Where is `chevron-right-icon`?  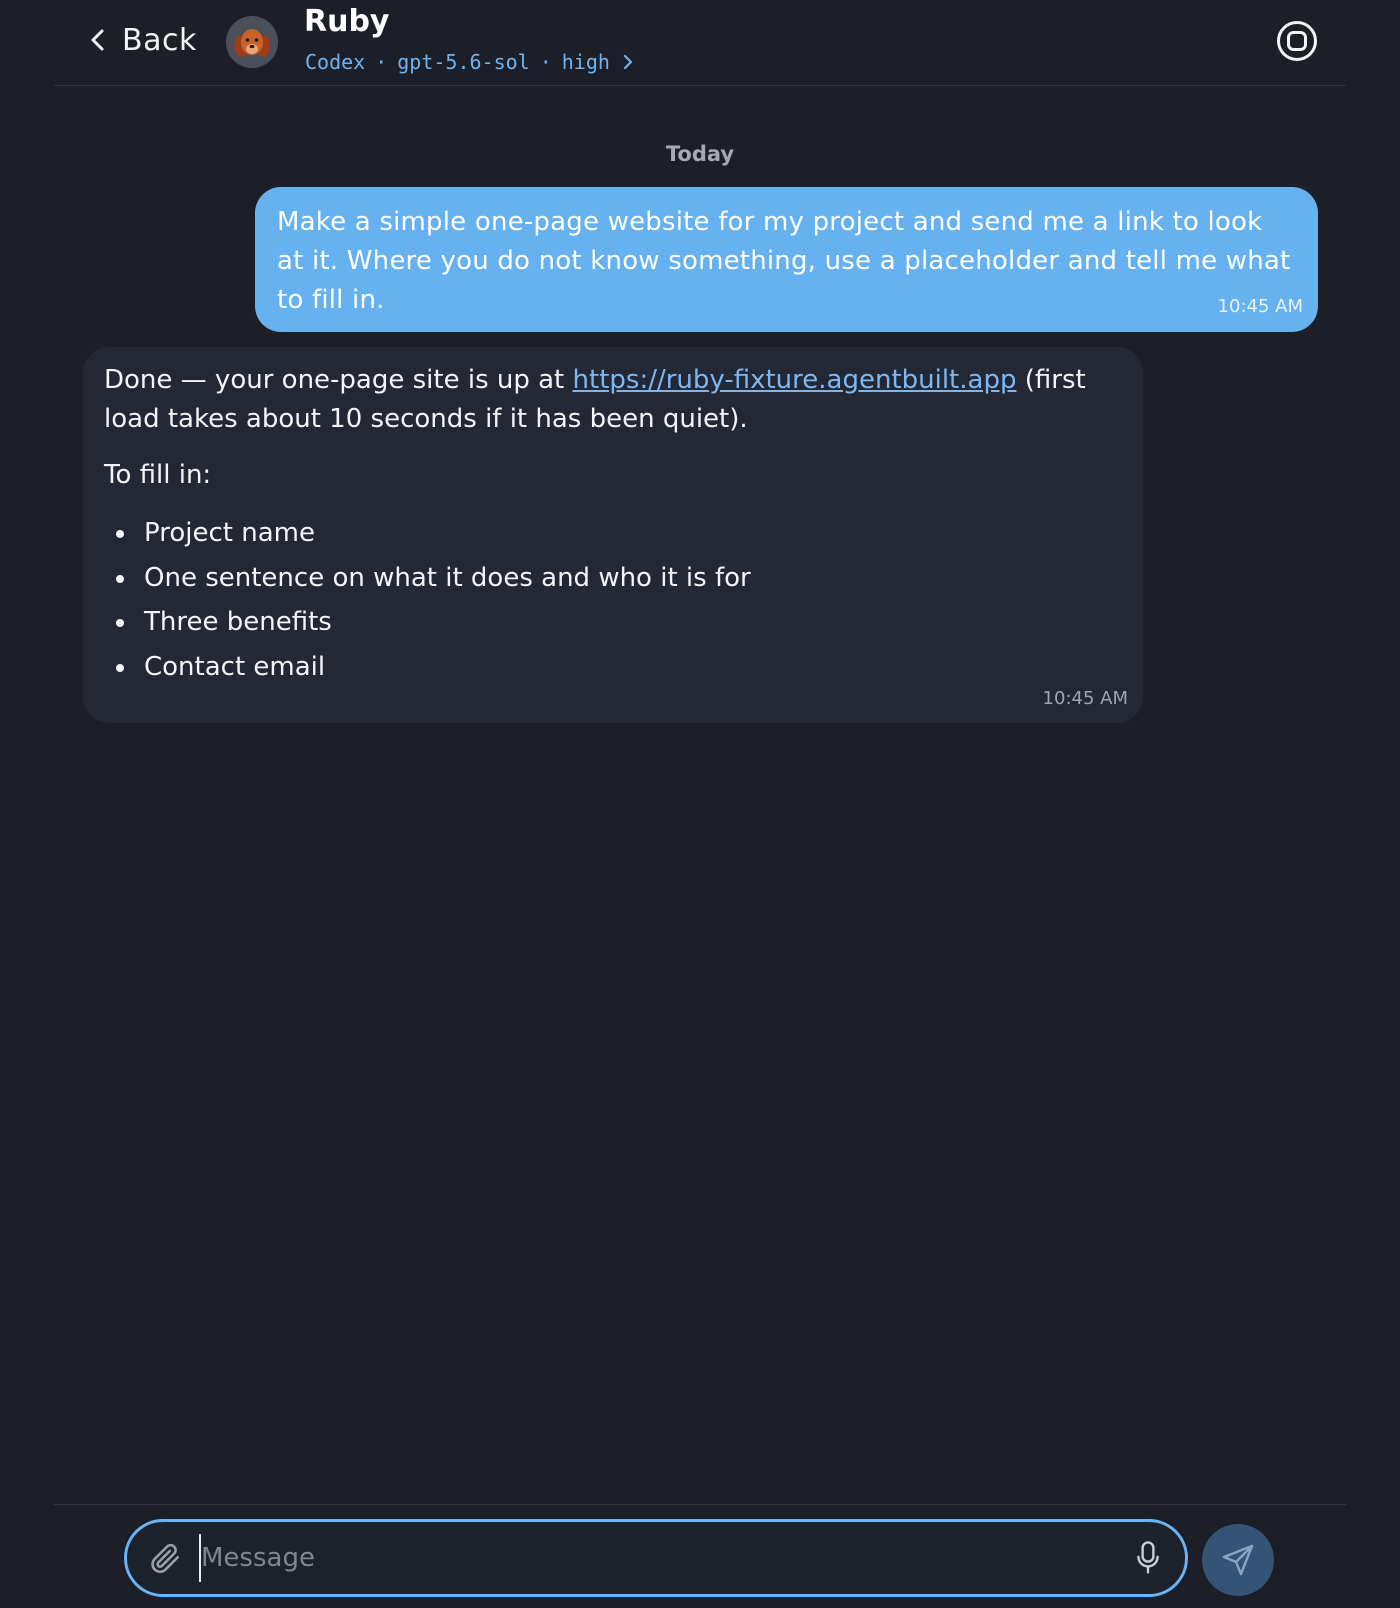
chevron-right-icon is located at coordinates (628, 62).